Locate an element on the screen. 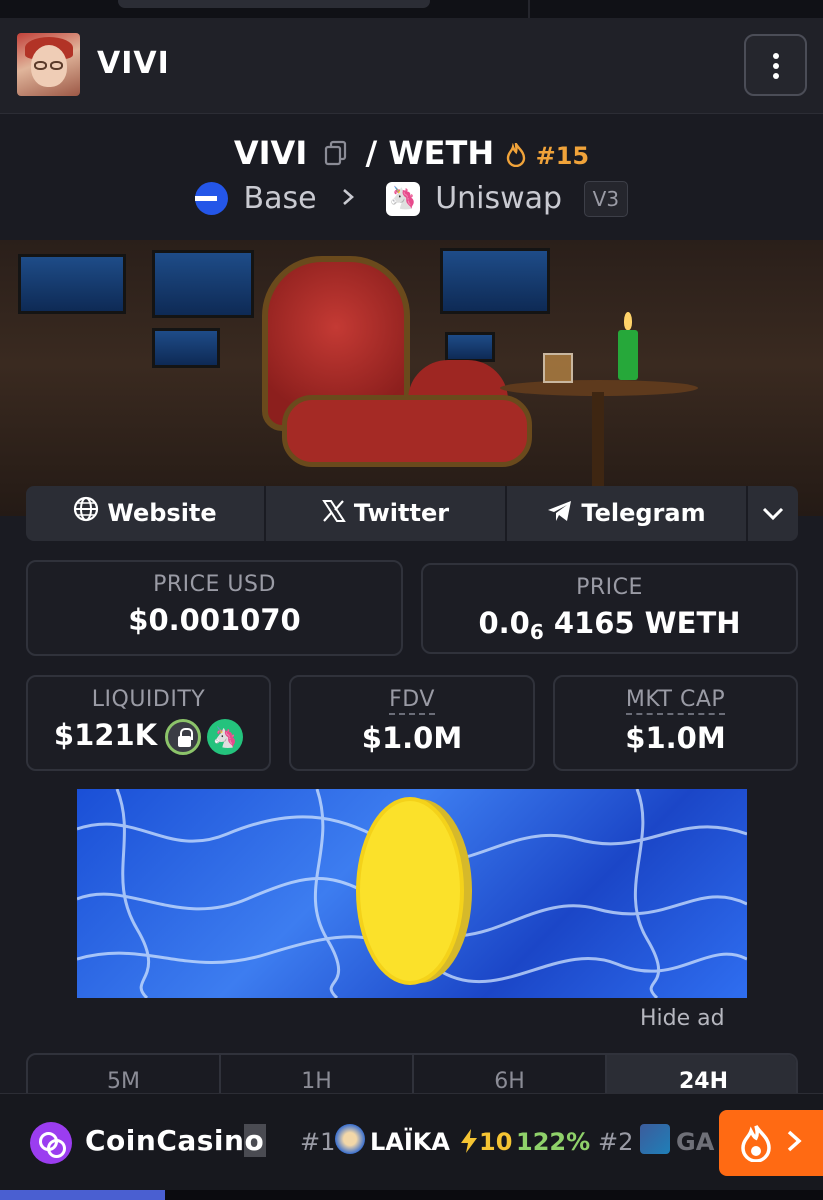 This screenshot has width=823, height=1200. coincasino-name-last: o is located at coordinates (255, 1140).